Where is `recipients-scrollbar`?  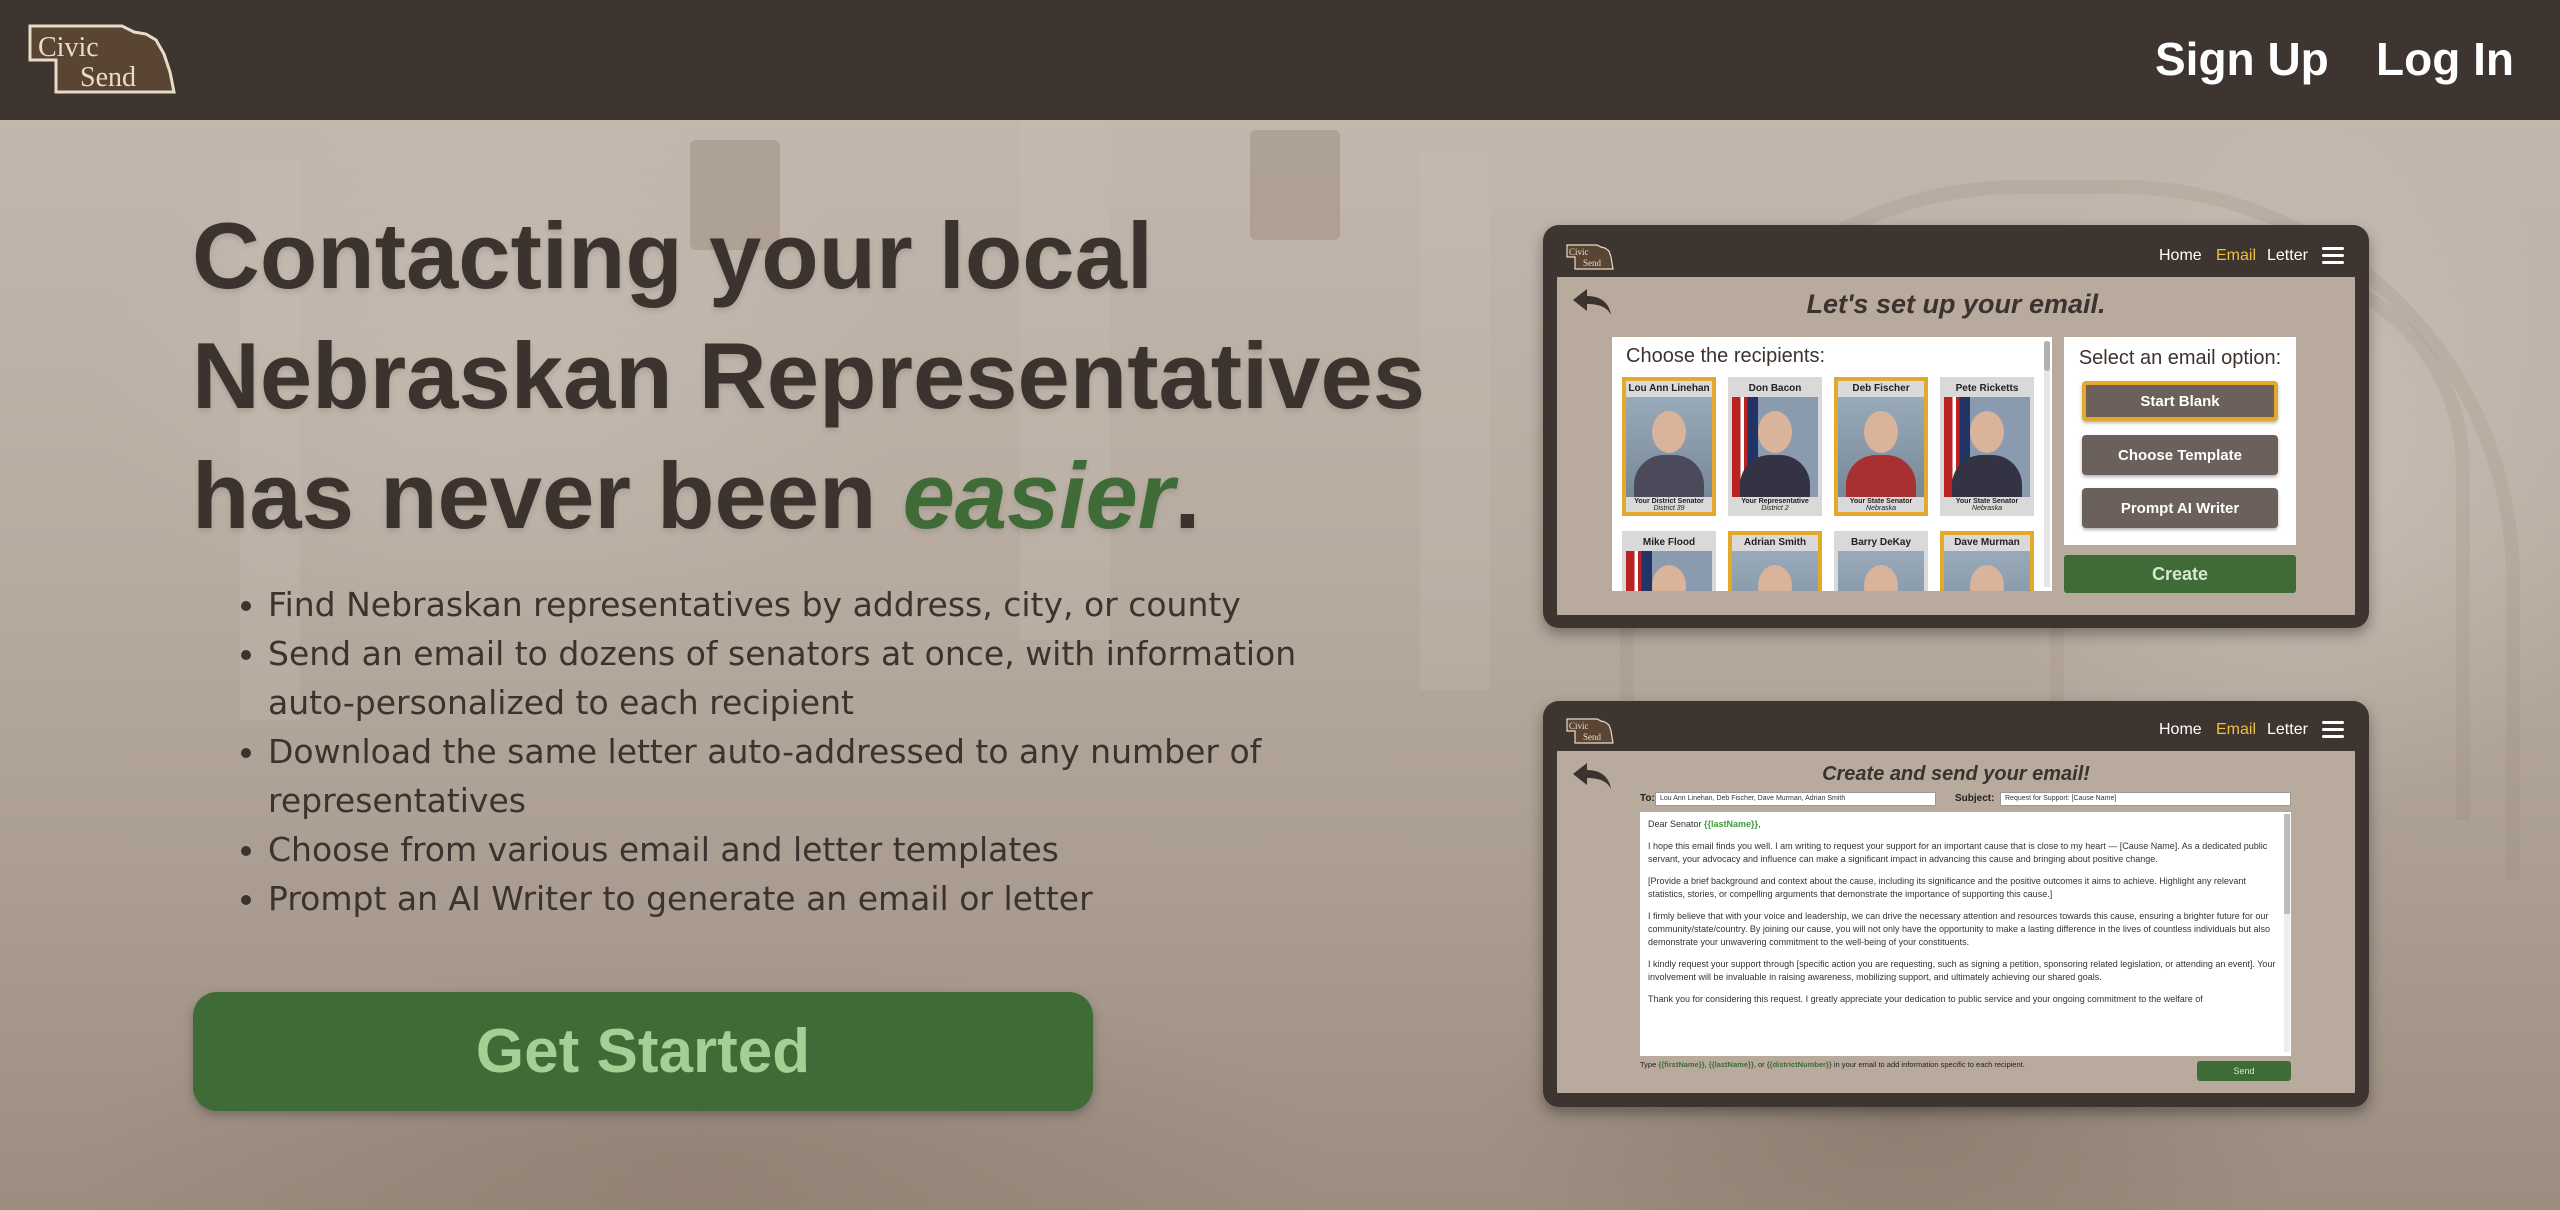 recipients-scrollbar is located at coordinates (2047, 464).